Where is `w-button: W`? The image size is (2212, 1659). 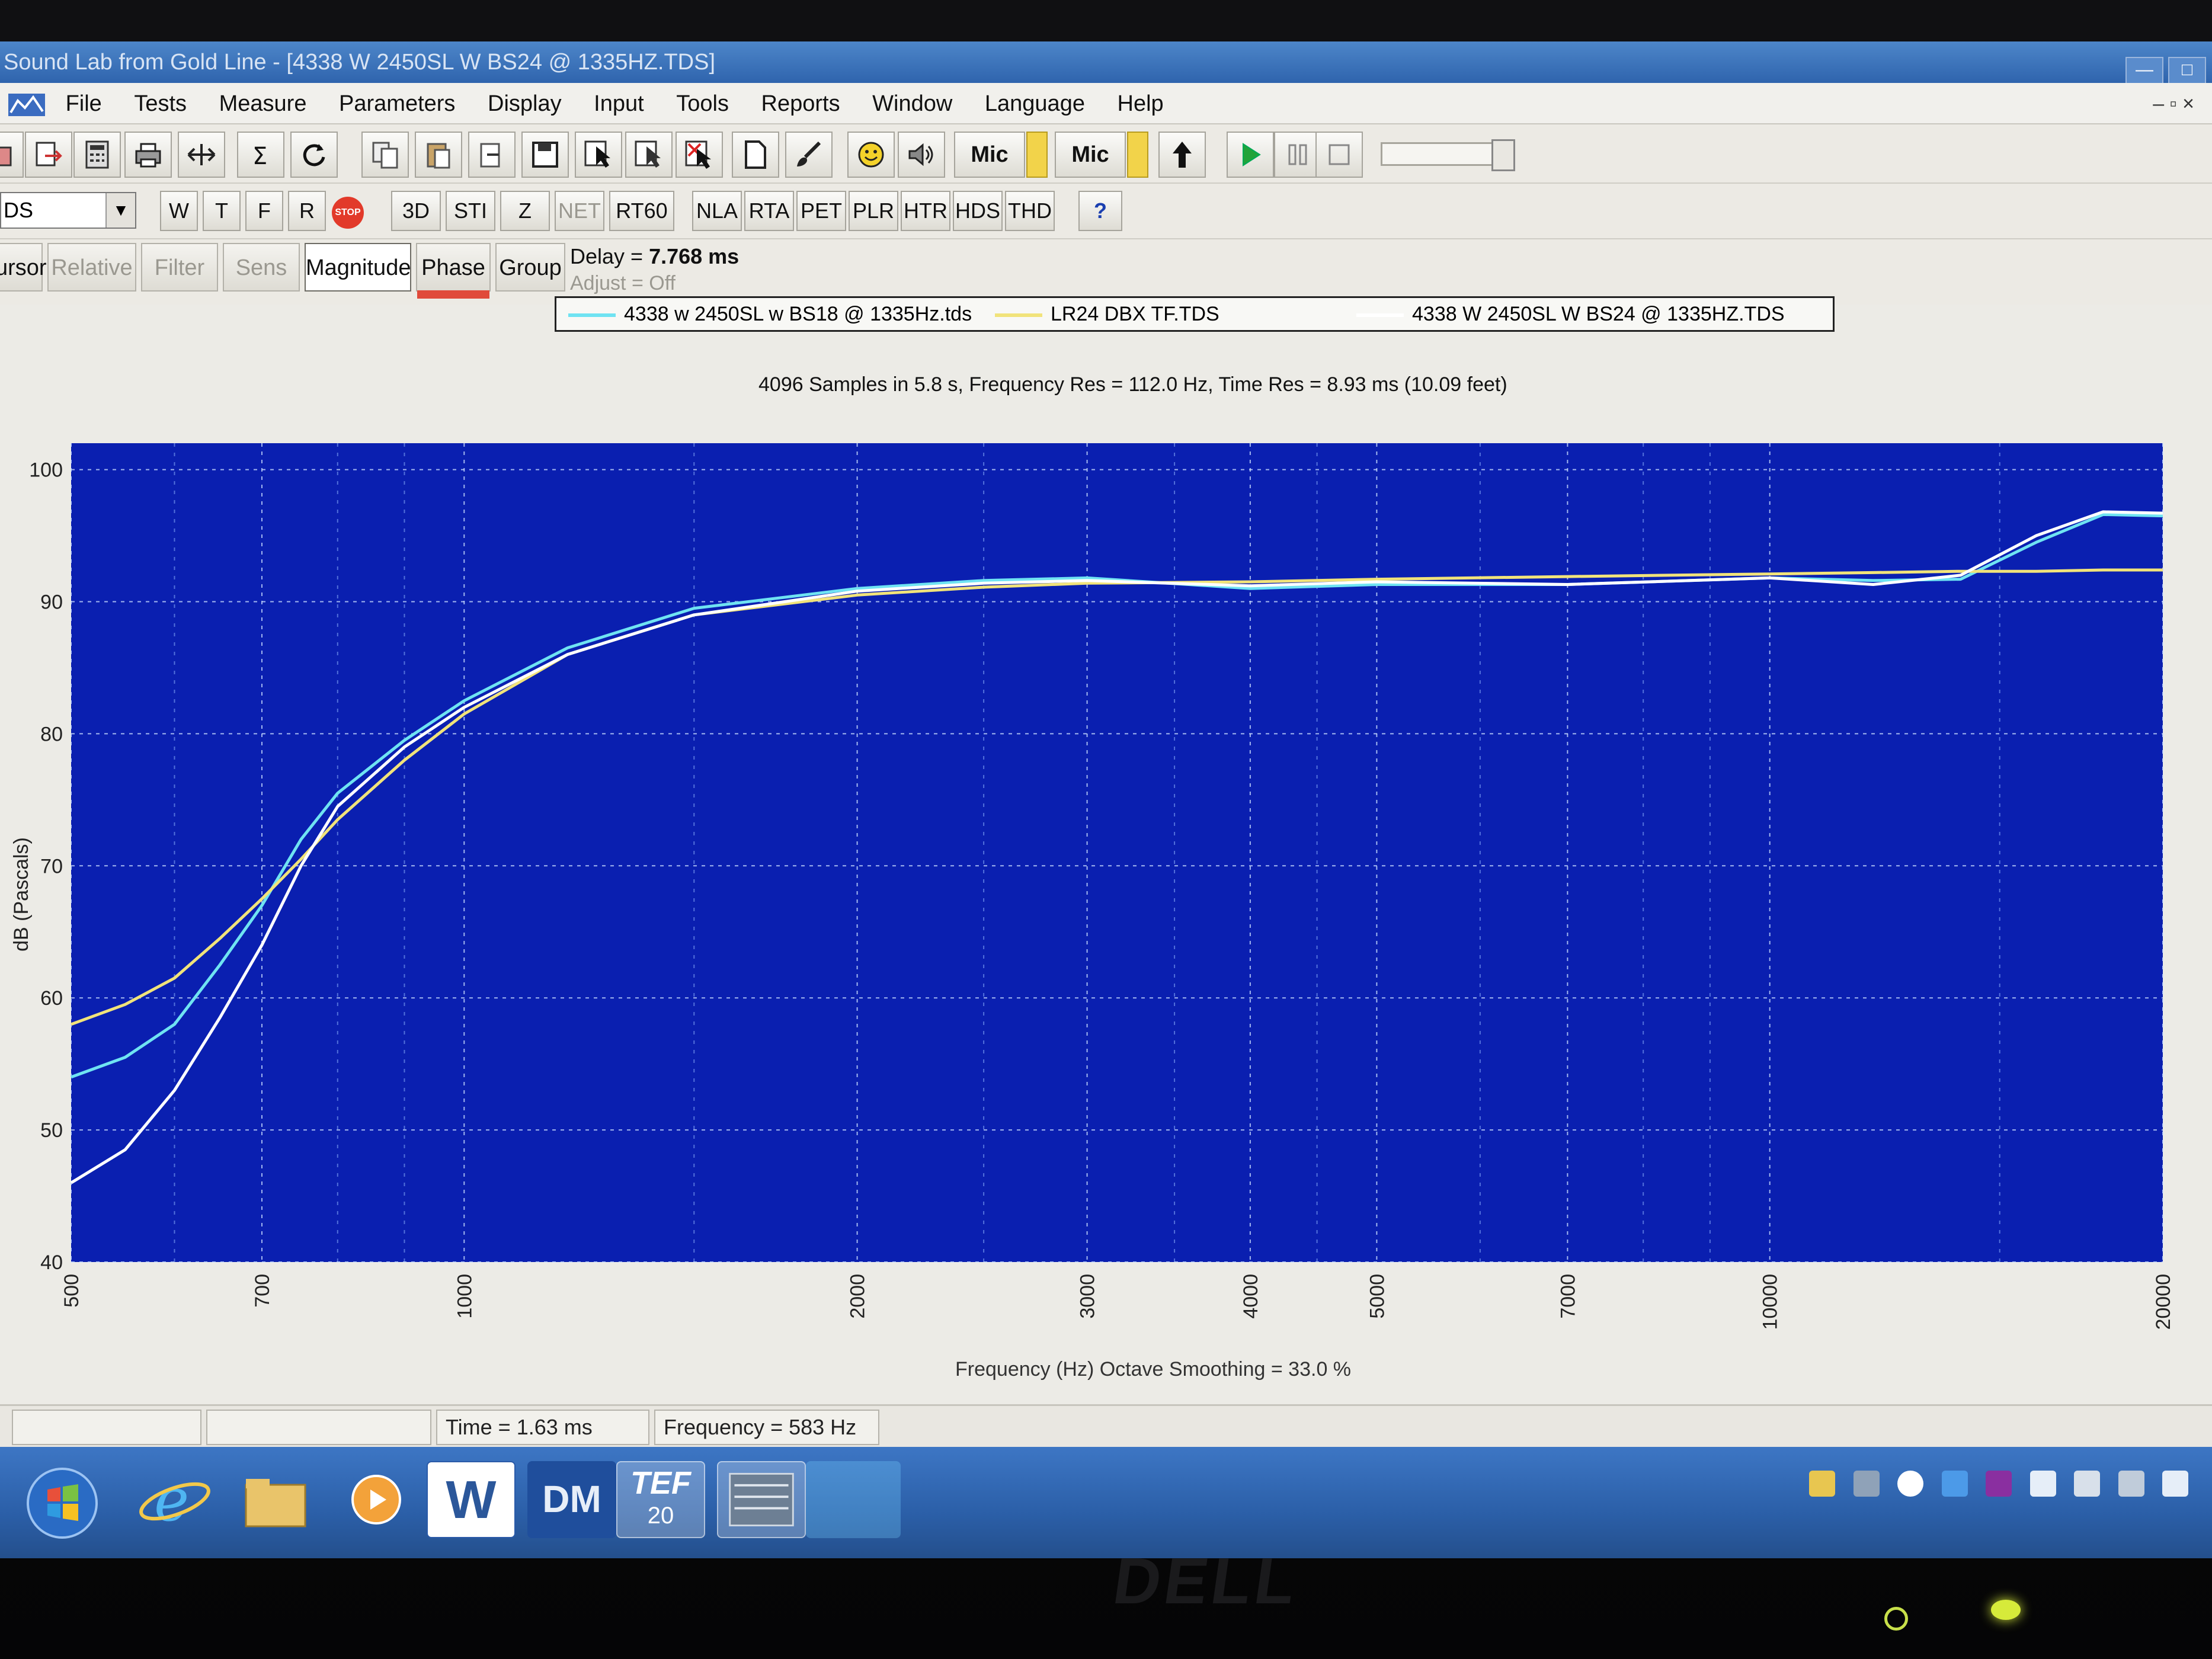 w-button: W is located at coordinates (179, 211).